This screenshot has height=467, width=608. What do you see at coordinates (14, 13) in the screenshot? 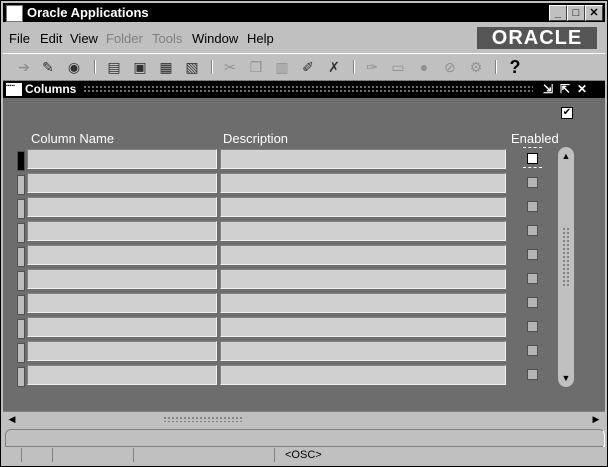
I see `oracle-app-icon` at bounding box center [14, 13].